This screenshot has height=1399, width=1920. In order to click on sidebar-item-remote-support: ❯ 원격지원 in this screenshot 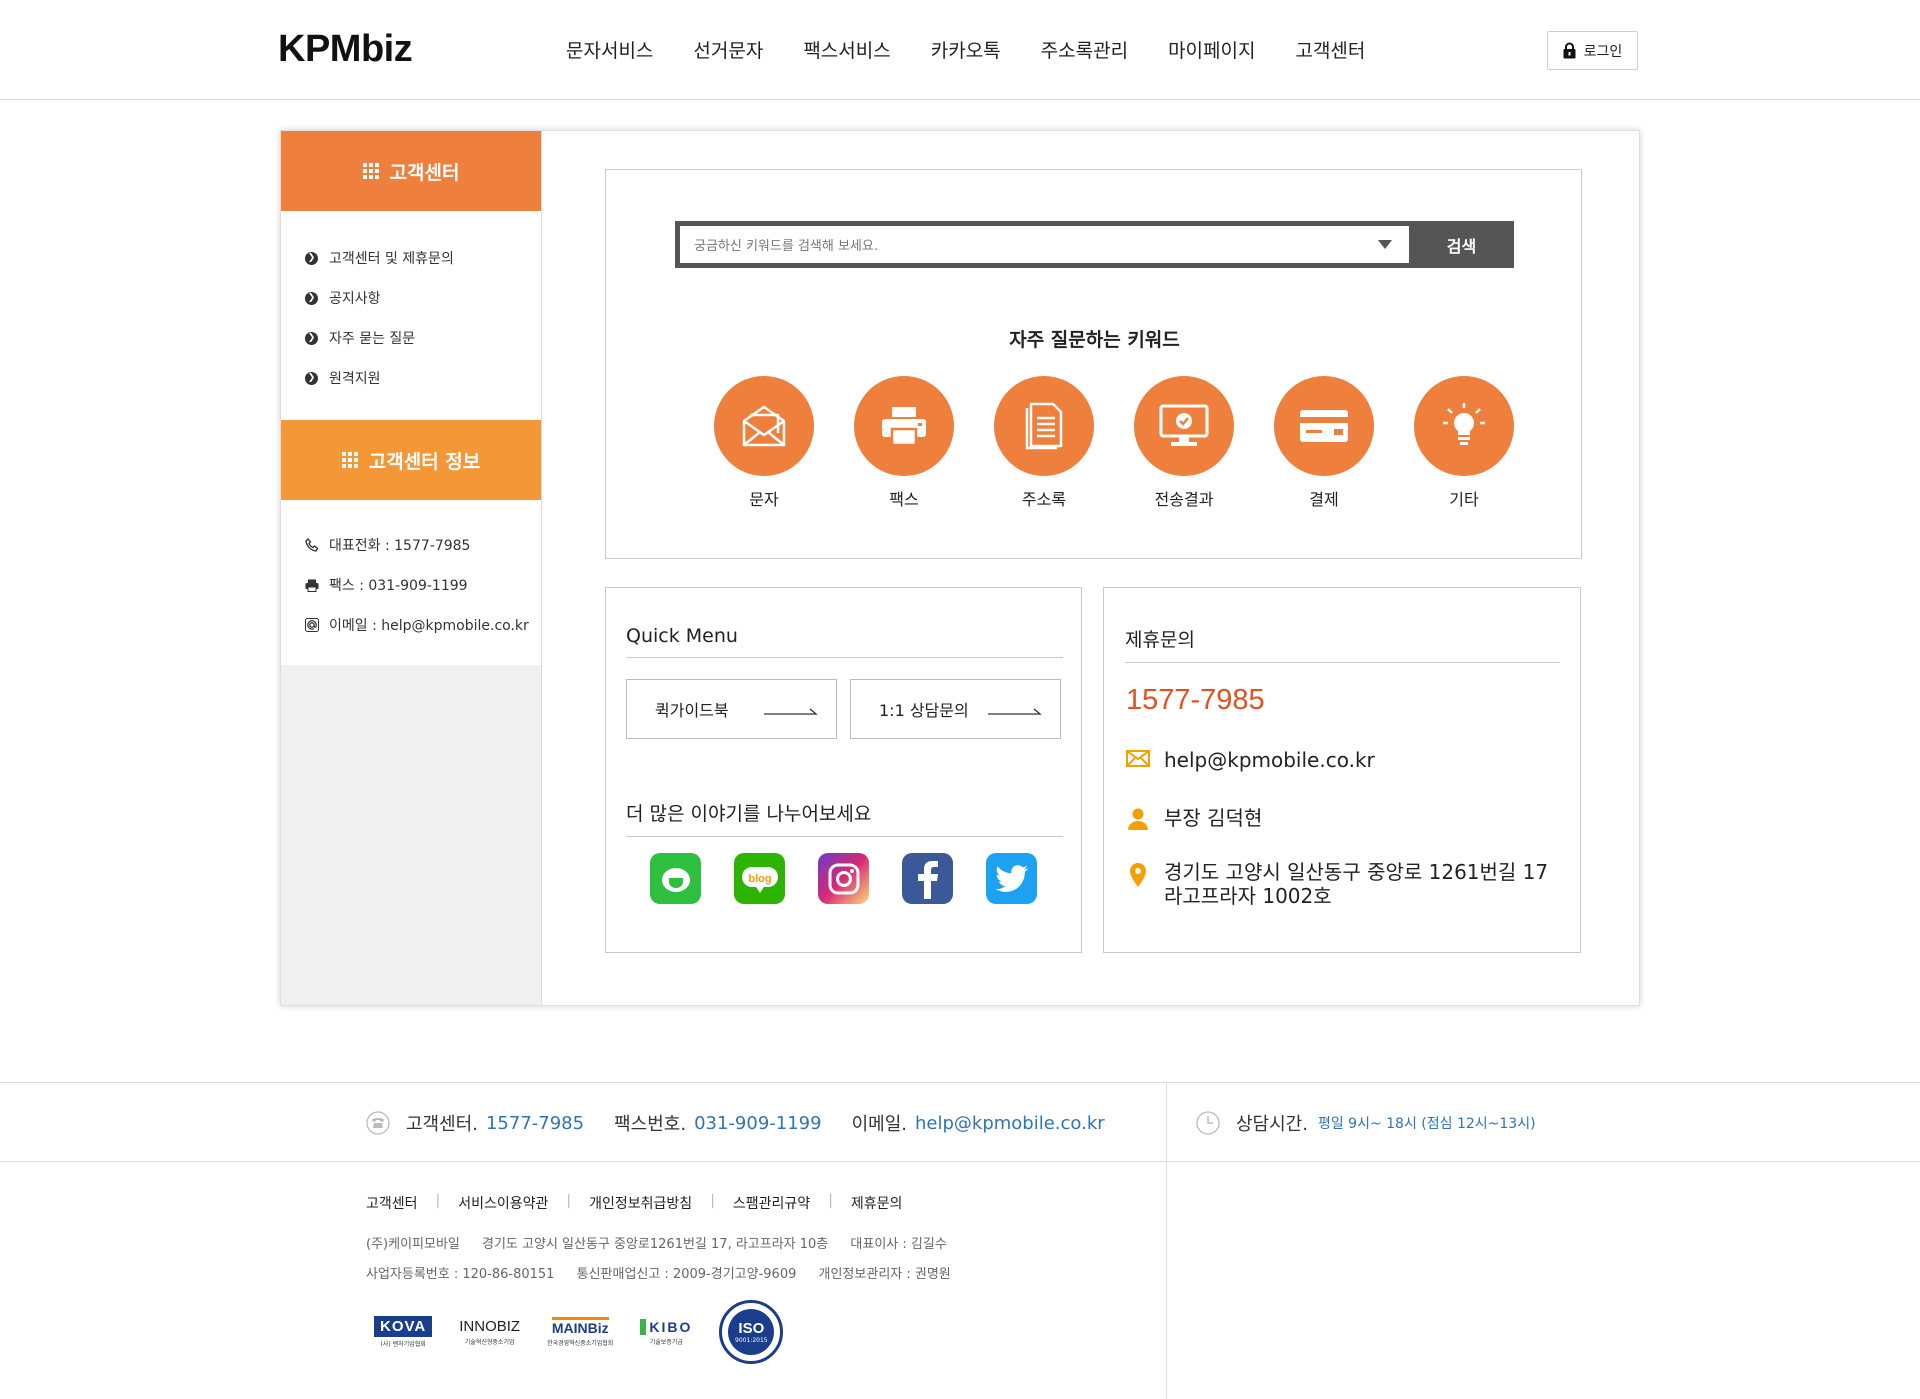, I will do `click(411, 378)`.